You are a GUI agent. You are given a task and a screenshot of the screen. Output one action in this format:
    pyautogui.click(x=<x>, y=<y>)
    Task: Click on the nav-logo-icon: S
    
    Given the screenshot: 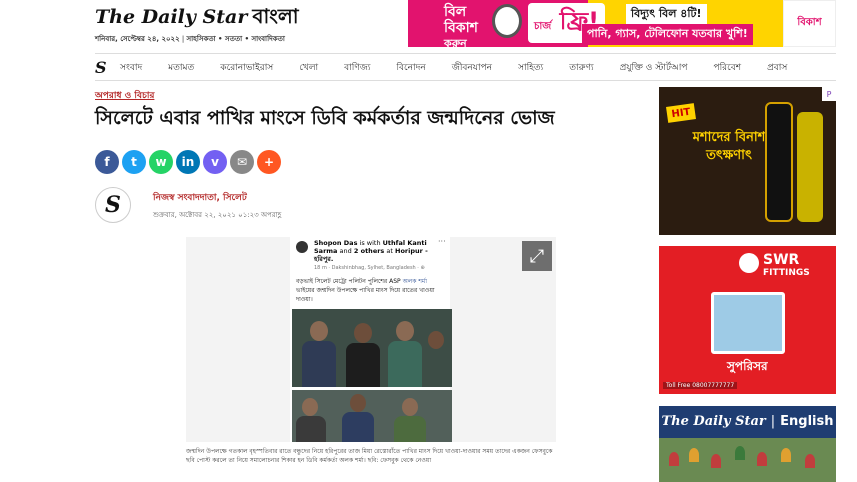 What is the action you would take?
    pyautogui.click(x=107, y=67)
    